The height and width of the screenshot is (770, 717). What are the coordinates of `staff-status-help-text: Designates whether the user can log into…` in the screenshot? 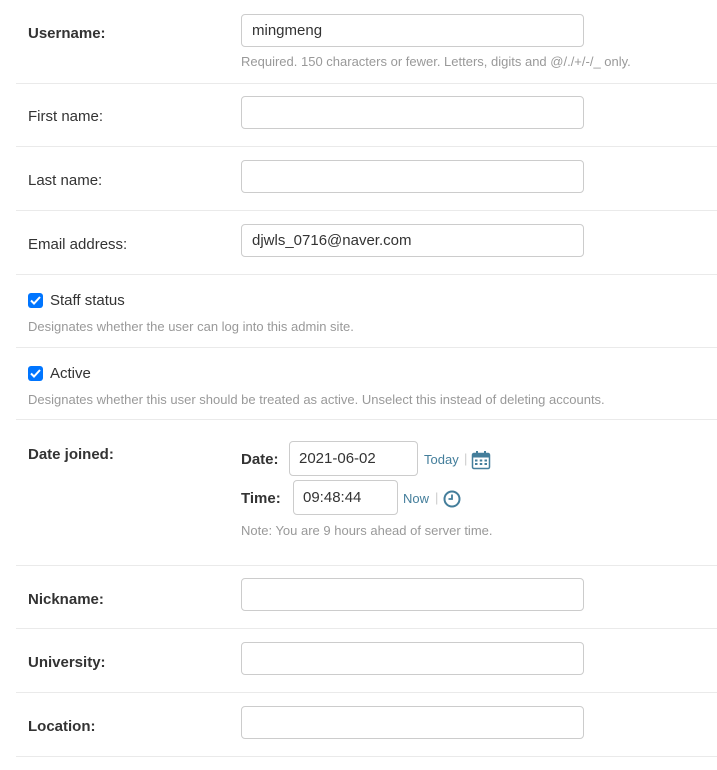 It's located at (191, 326).